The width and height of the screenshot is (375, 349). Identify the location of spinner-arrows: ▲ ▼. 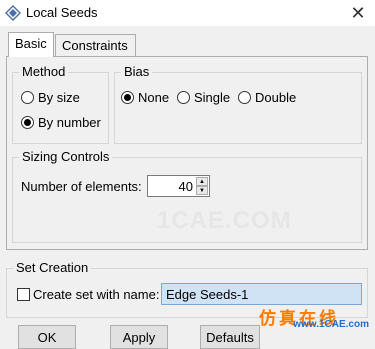
(202, 186).